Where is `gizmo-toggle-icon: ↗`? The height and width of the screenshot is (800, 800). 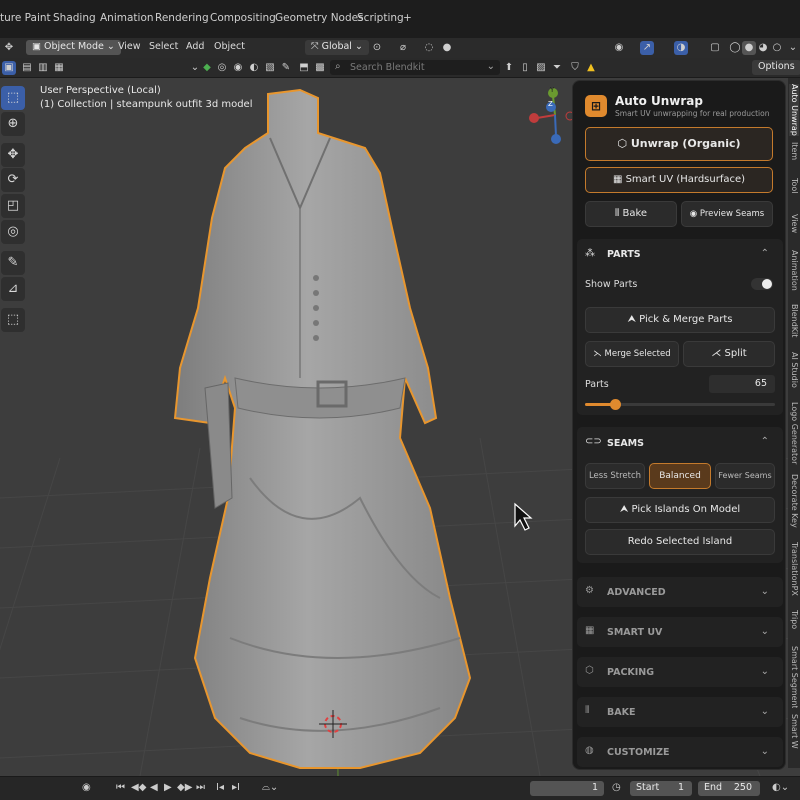 gizmo-toggle-icon: ↗ is located at coordinates (647, 48).